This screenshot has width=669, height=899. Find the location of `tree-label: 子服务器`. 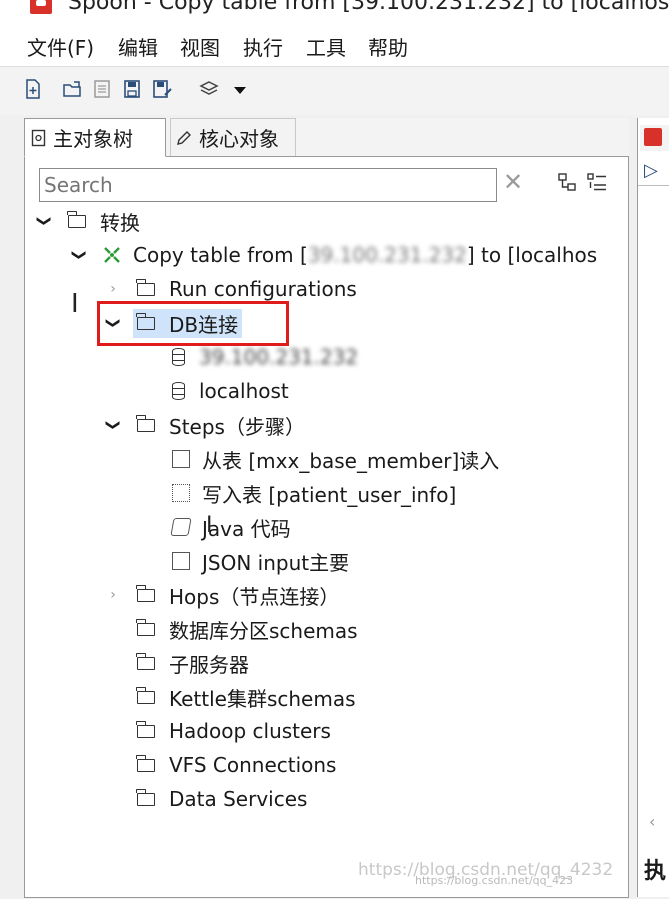

tree-label: 子服务器 is located at coordinates (209, 664).